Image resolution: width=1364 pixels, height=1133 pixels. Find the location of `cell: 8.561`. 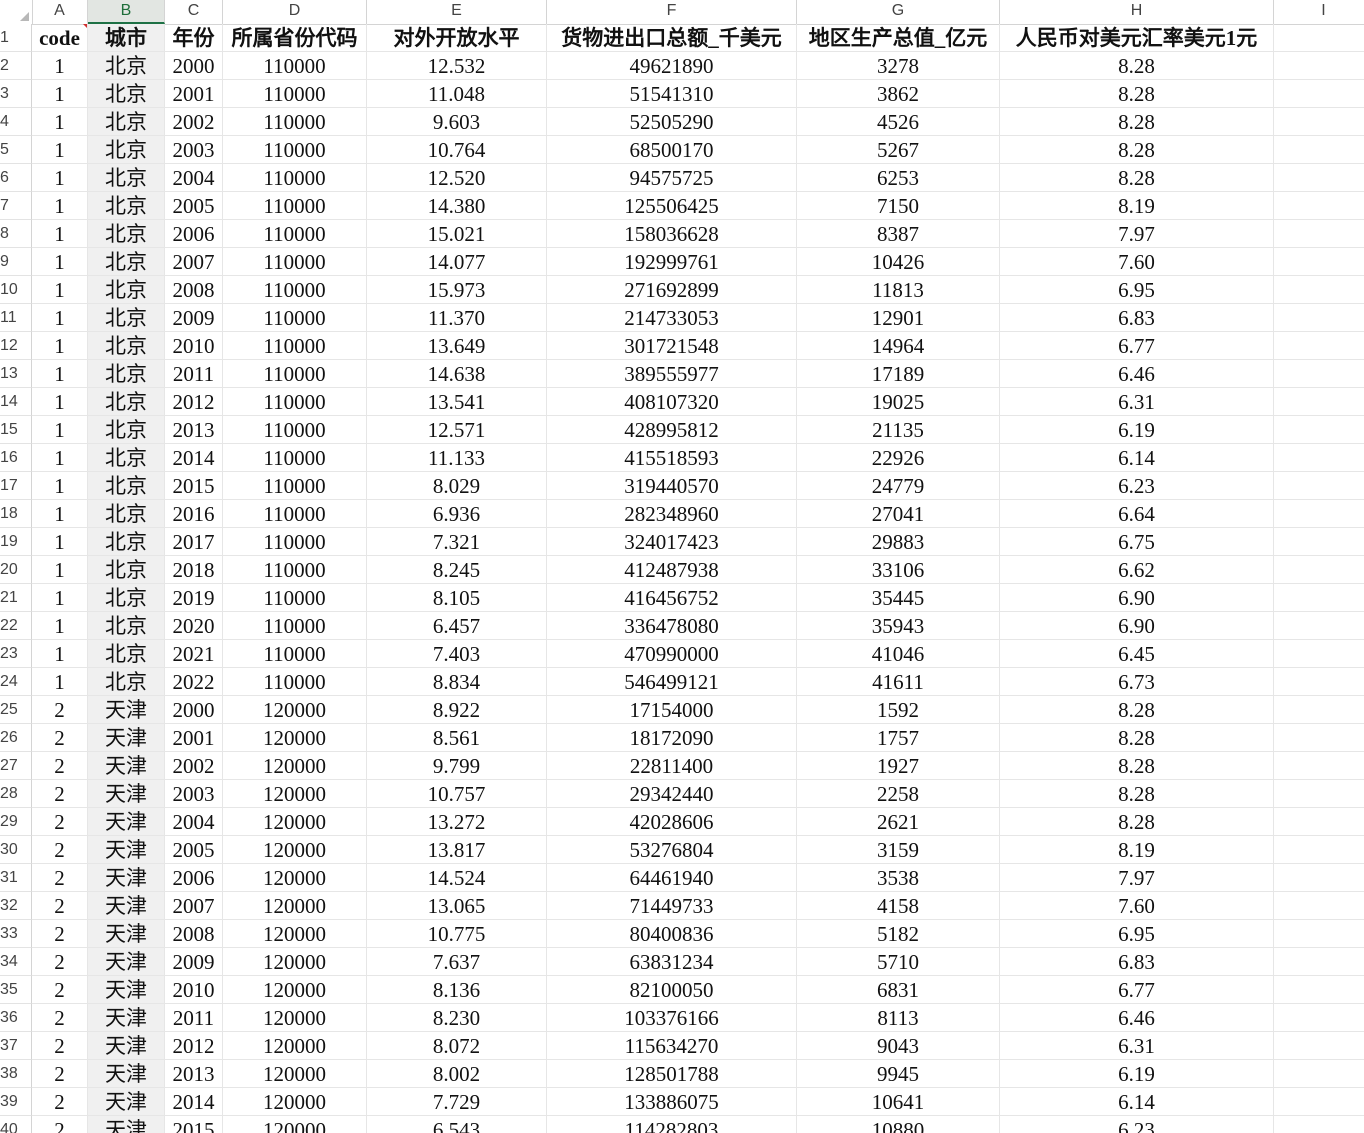

cell: 8.561 is located at coordinates (457, 738).